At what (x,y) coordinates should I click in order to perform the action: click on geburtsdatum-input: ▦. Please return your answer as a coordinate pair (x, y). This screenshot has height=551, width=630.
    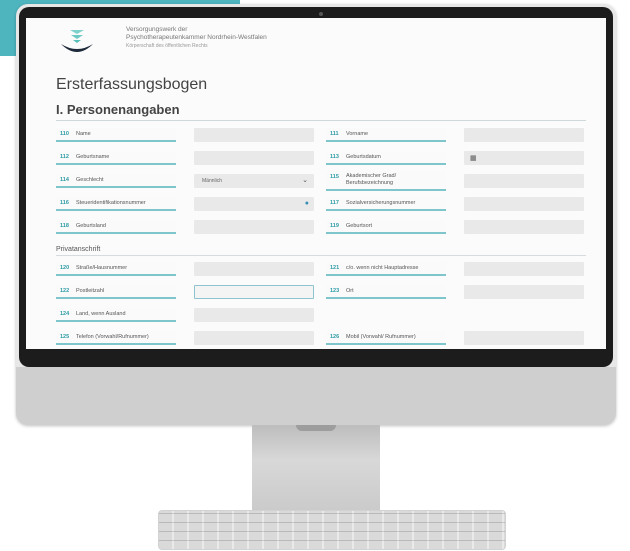
    Looking at the image, I should click on (524, 158).